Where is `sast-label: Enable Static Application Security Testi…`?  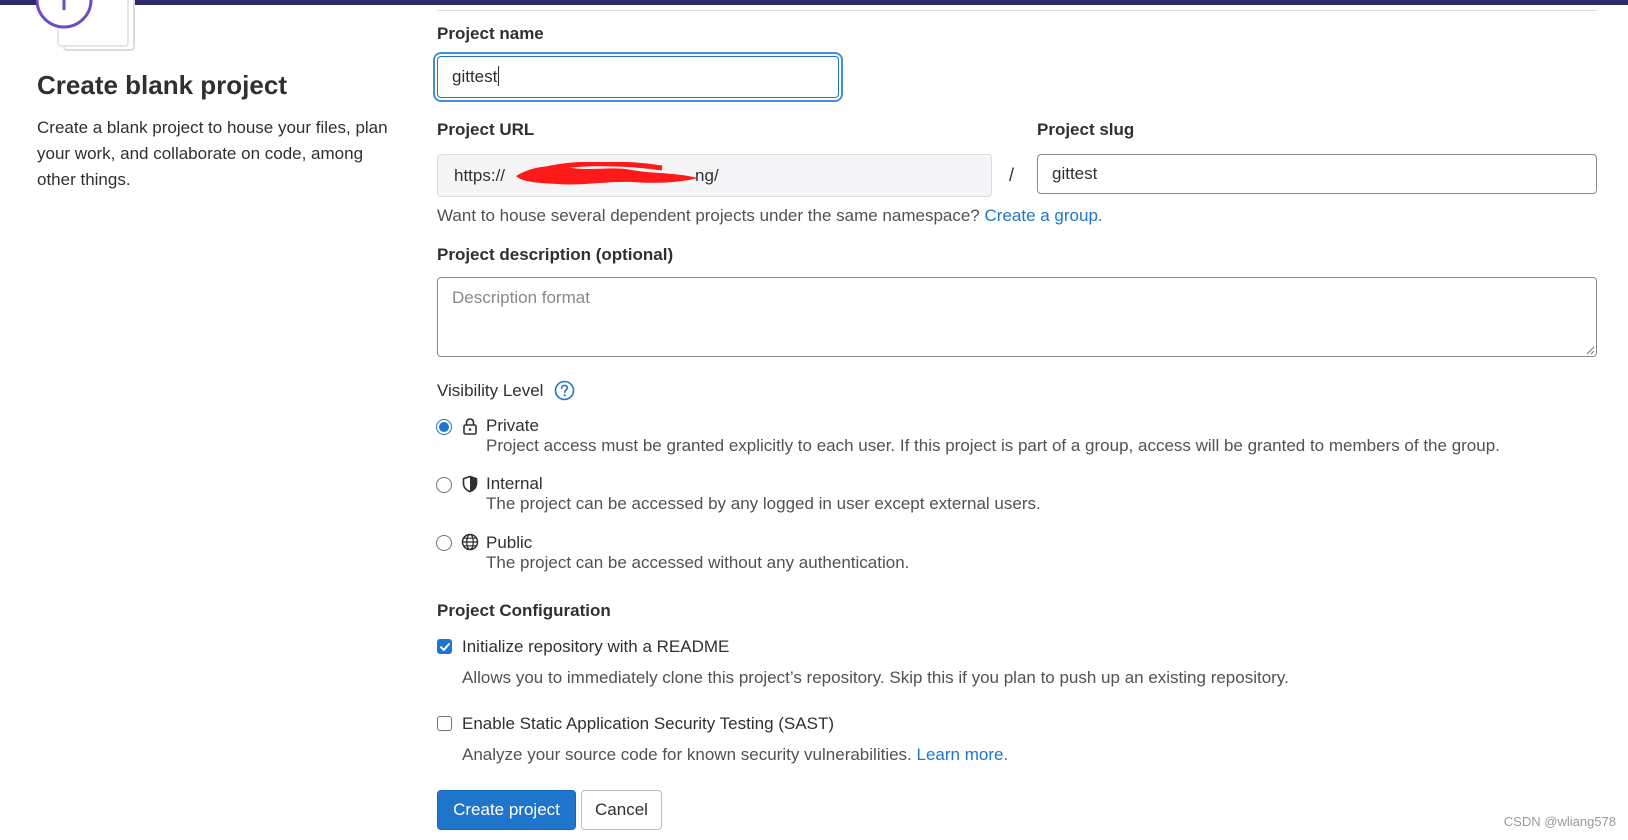
sast-label: Enable Static Application Security Testi… is located at coordinates (648, 724).